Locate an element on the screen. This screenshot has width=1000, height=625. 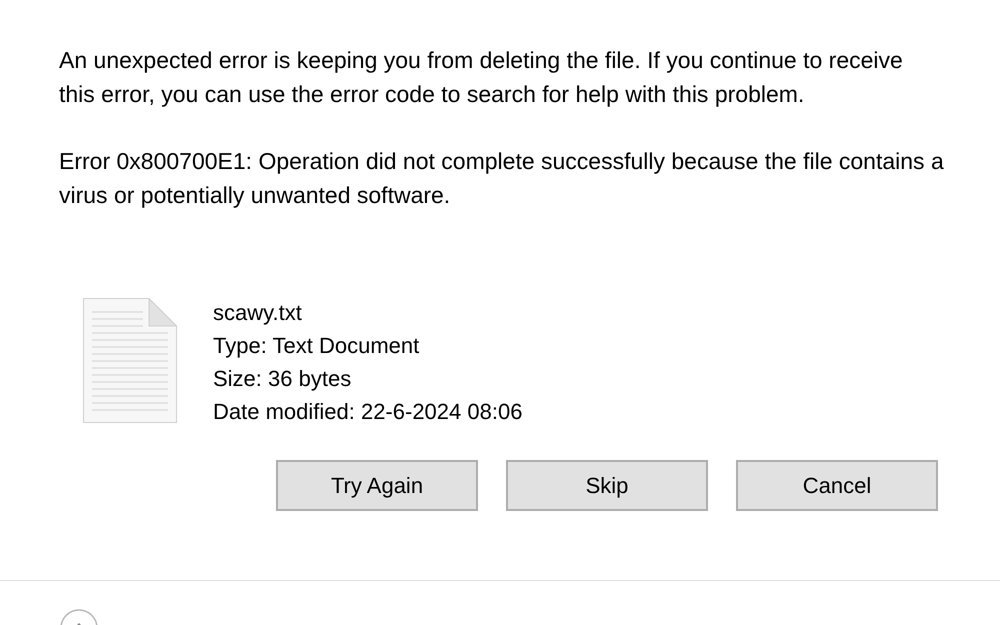
dialog-button: Try Again is located at coordinates (377, 485).